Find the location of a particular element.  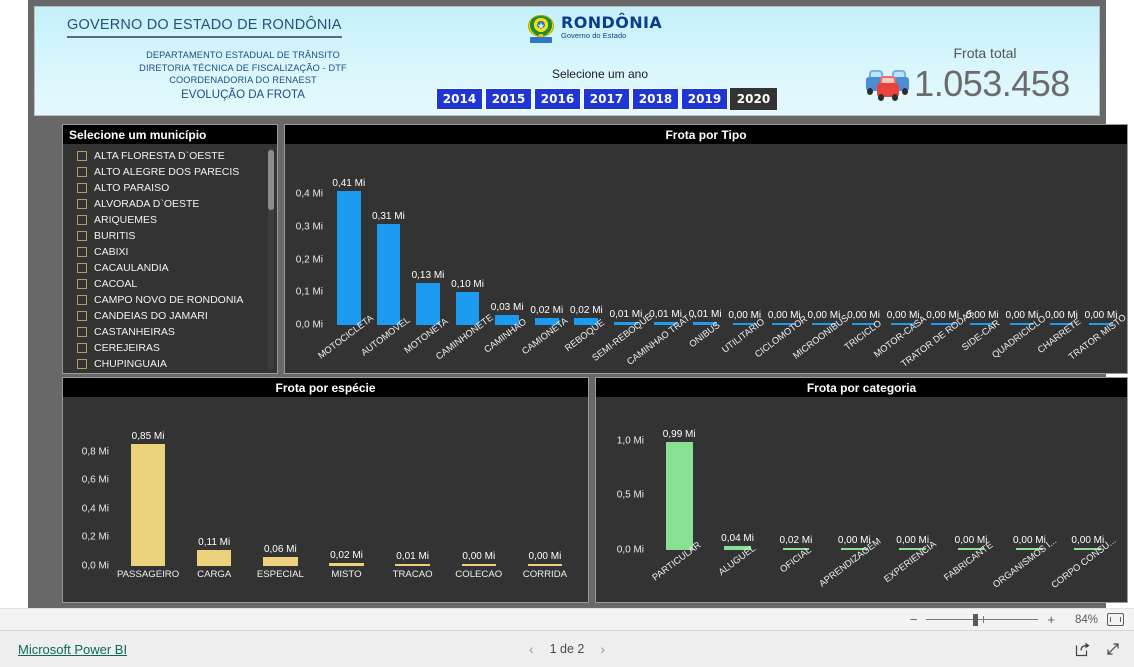

bar-column: 0,00 Mi COLECAO is located at coordinates (479, 506).